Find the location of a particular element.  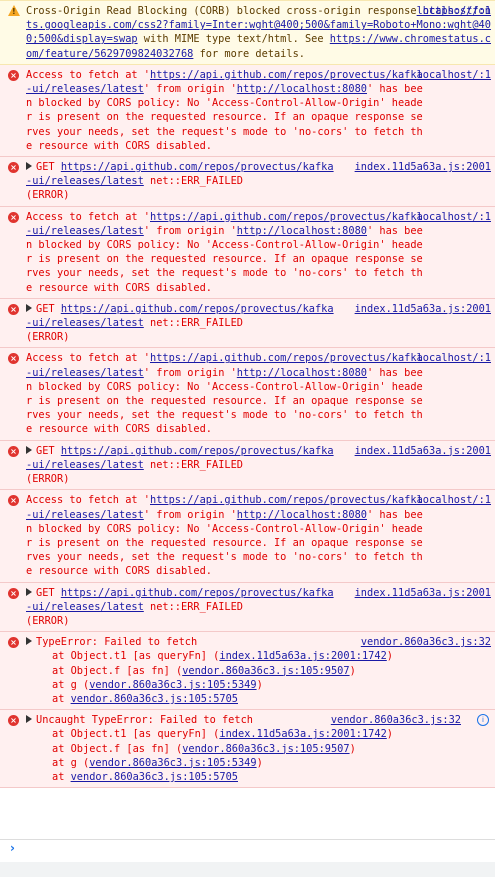

type-error-message-source-link: vendor.860a36c3.js:32 is located at coordinates (426, 642).